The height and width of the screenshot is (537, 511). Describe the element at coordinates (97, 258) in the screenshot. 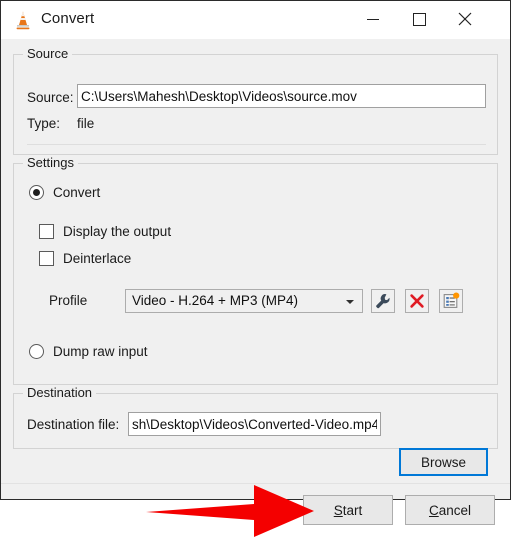

I see `deinterlace-label: Deinterlace` at that location.